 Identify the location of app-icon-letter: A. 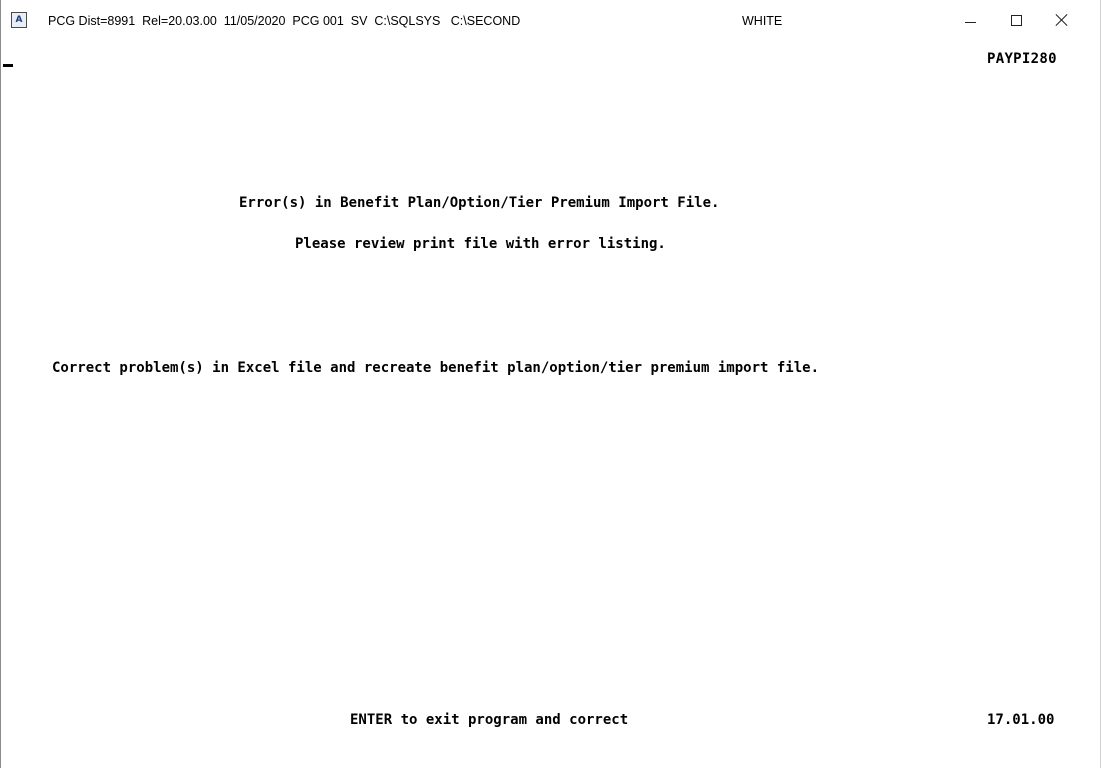
(19, 19).